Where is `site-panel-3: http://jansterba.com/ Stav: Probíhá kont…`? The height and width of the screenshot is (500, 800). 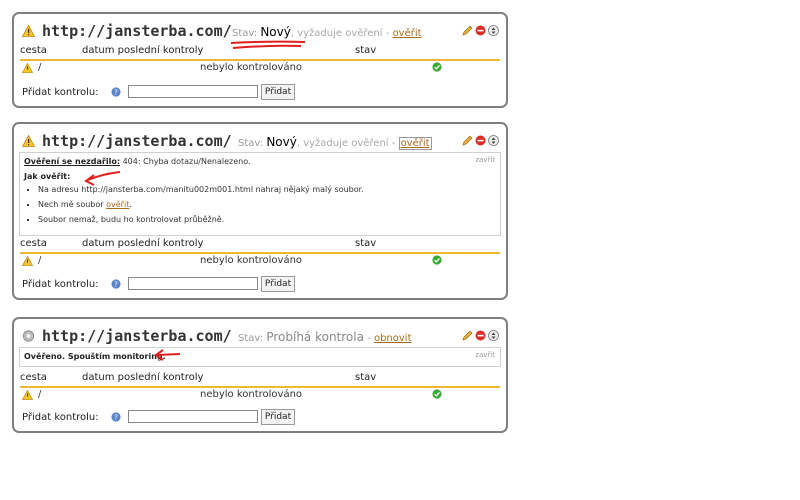
site-panel-3: http://jansterba.com/ Stav: Probíhá kont… is located at coordinates (260, 375).